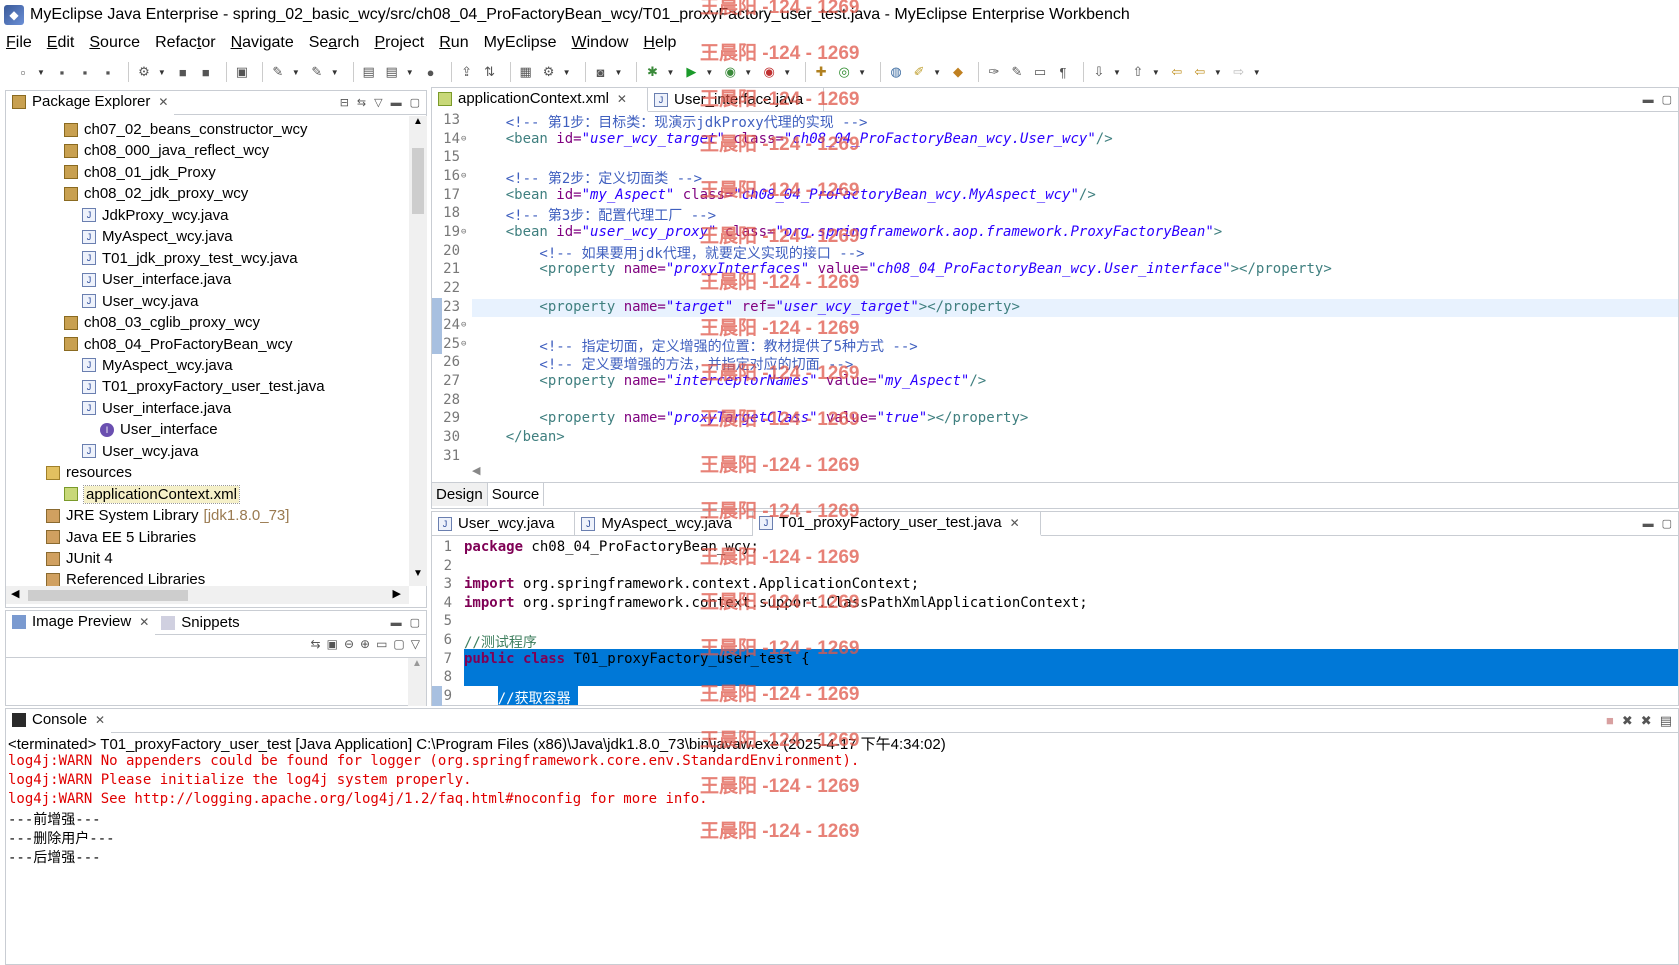 The width and height of the screenshot is (1679, 965). I want to click on tree-item: ch08_000_java_reflect_wcy, so click(166, 150).